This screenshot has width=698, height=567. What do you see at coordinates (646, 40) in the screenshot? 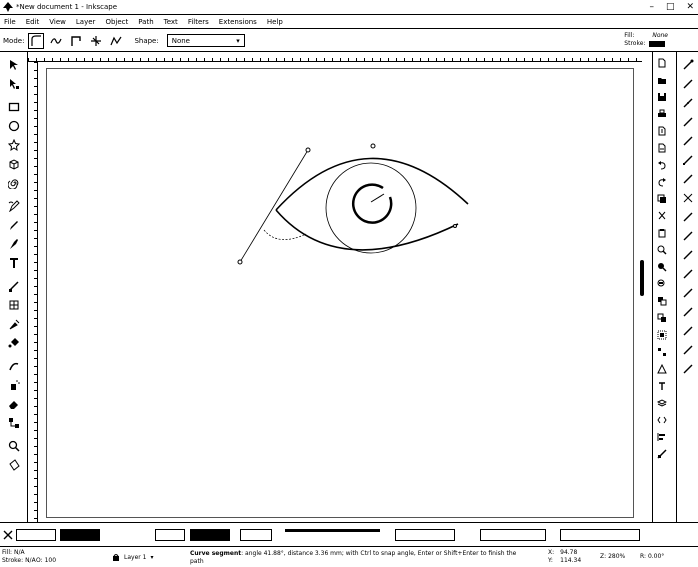
I see `style-indicator: Fill: None Stroke:` at bounding box center [646, 40].